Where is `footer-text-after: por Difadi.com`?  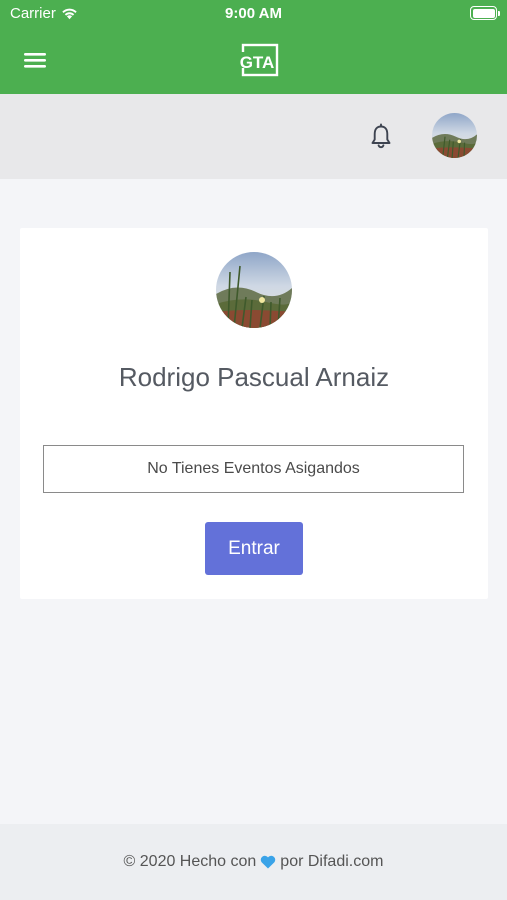
footer-text-after: por Difadi.com is located at coordinates (332, 861).